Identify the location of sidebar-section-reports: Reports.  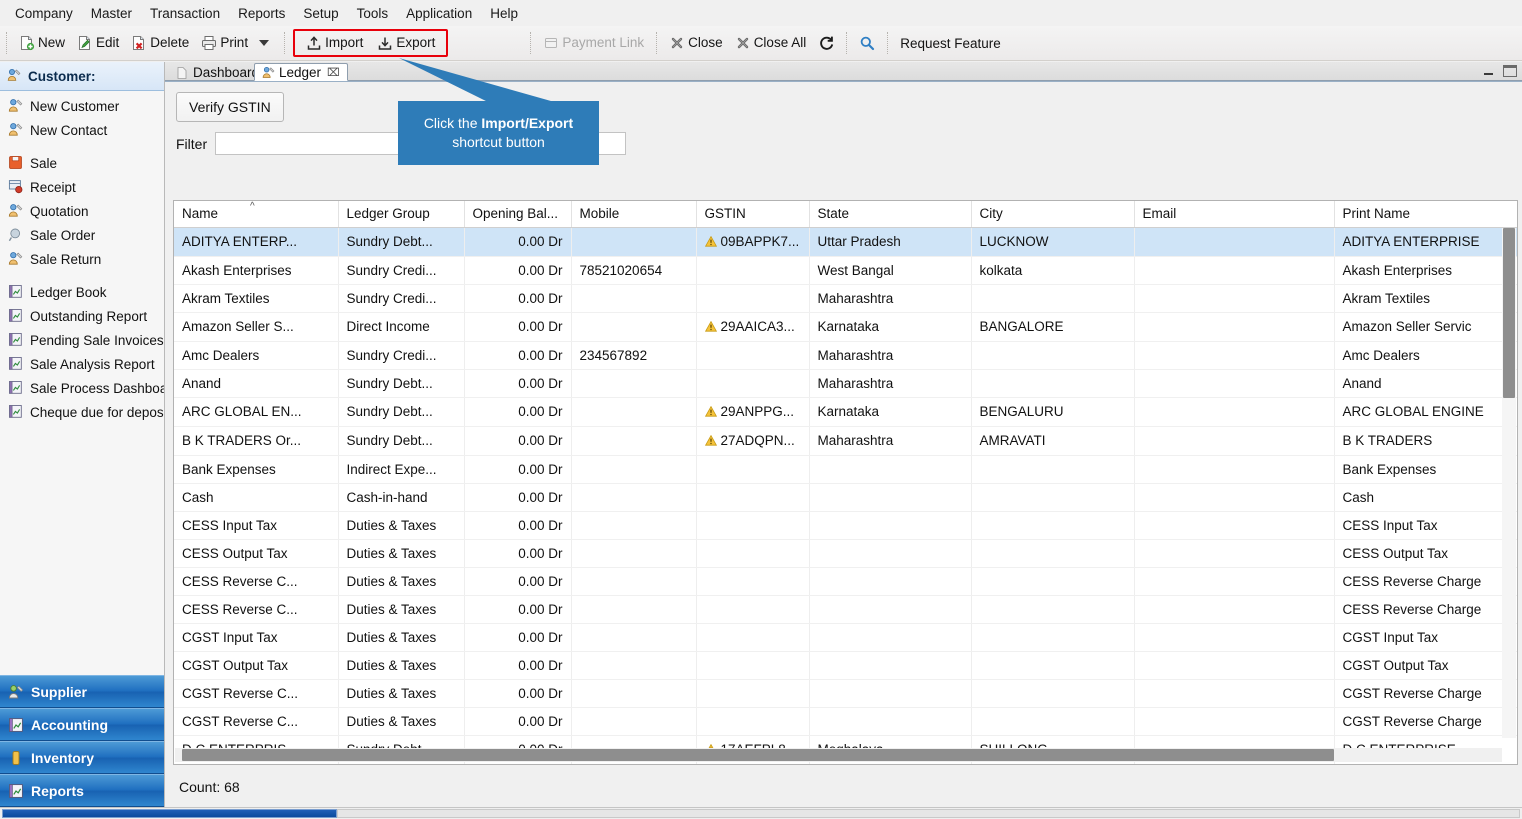
(82, 790).